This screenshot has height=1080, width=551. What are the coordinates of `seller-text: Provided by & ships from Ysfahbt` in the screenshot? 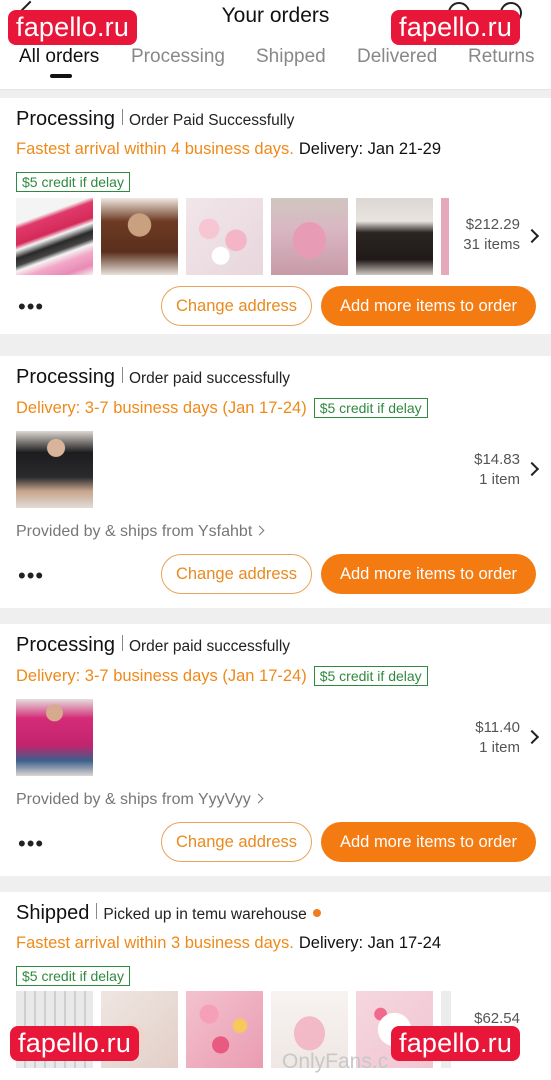 It's located at (134, 531).